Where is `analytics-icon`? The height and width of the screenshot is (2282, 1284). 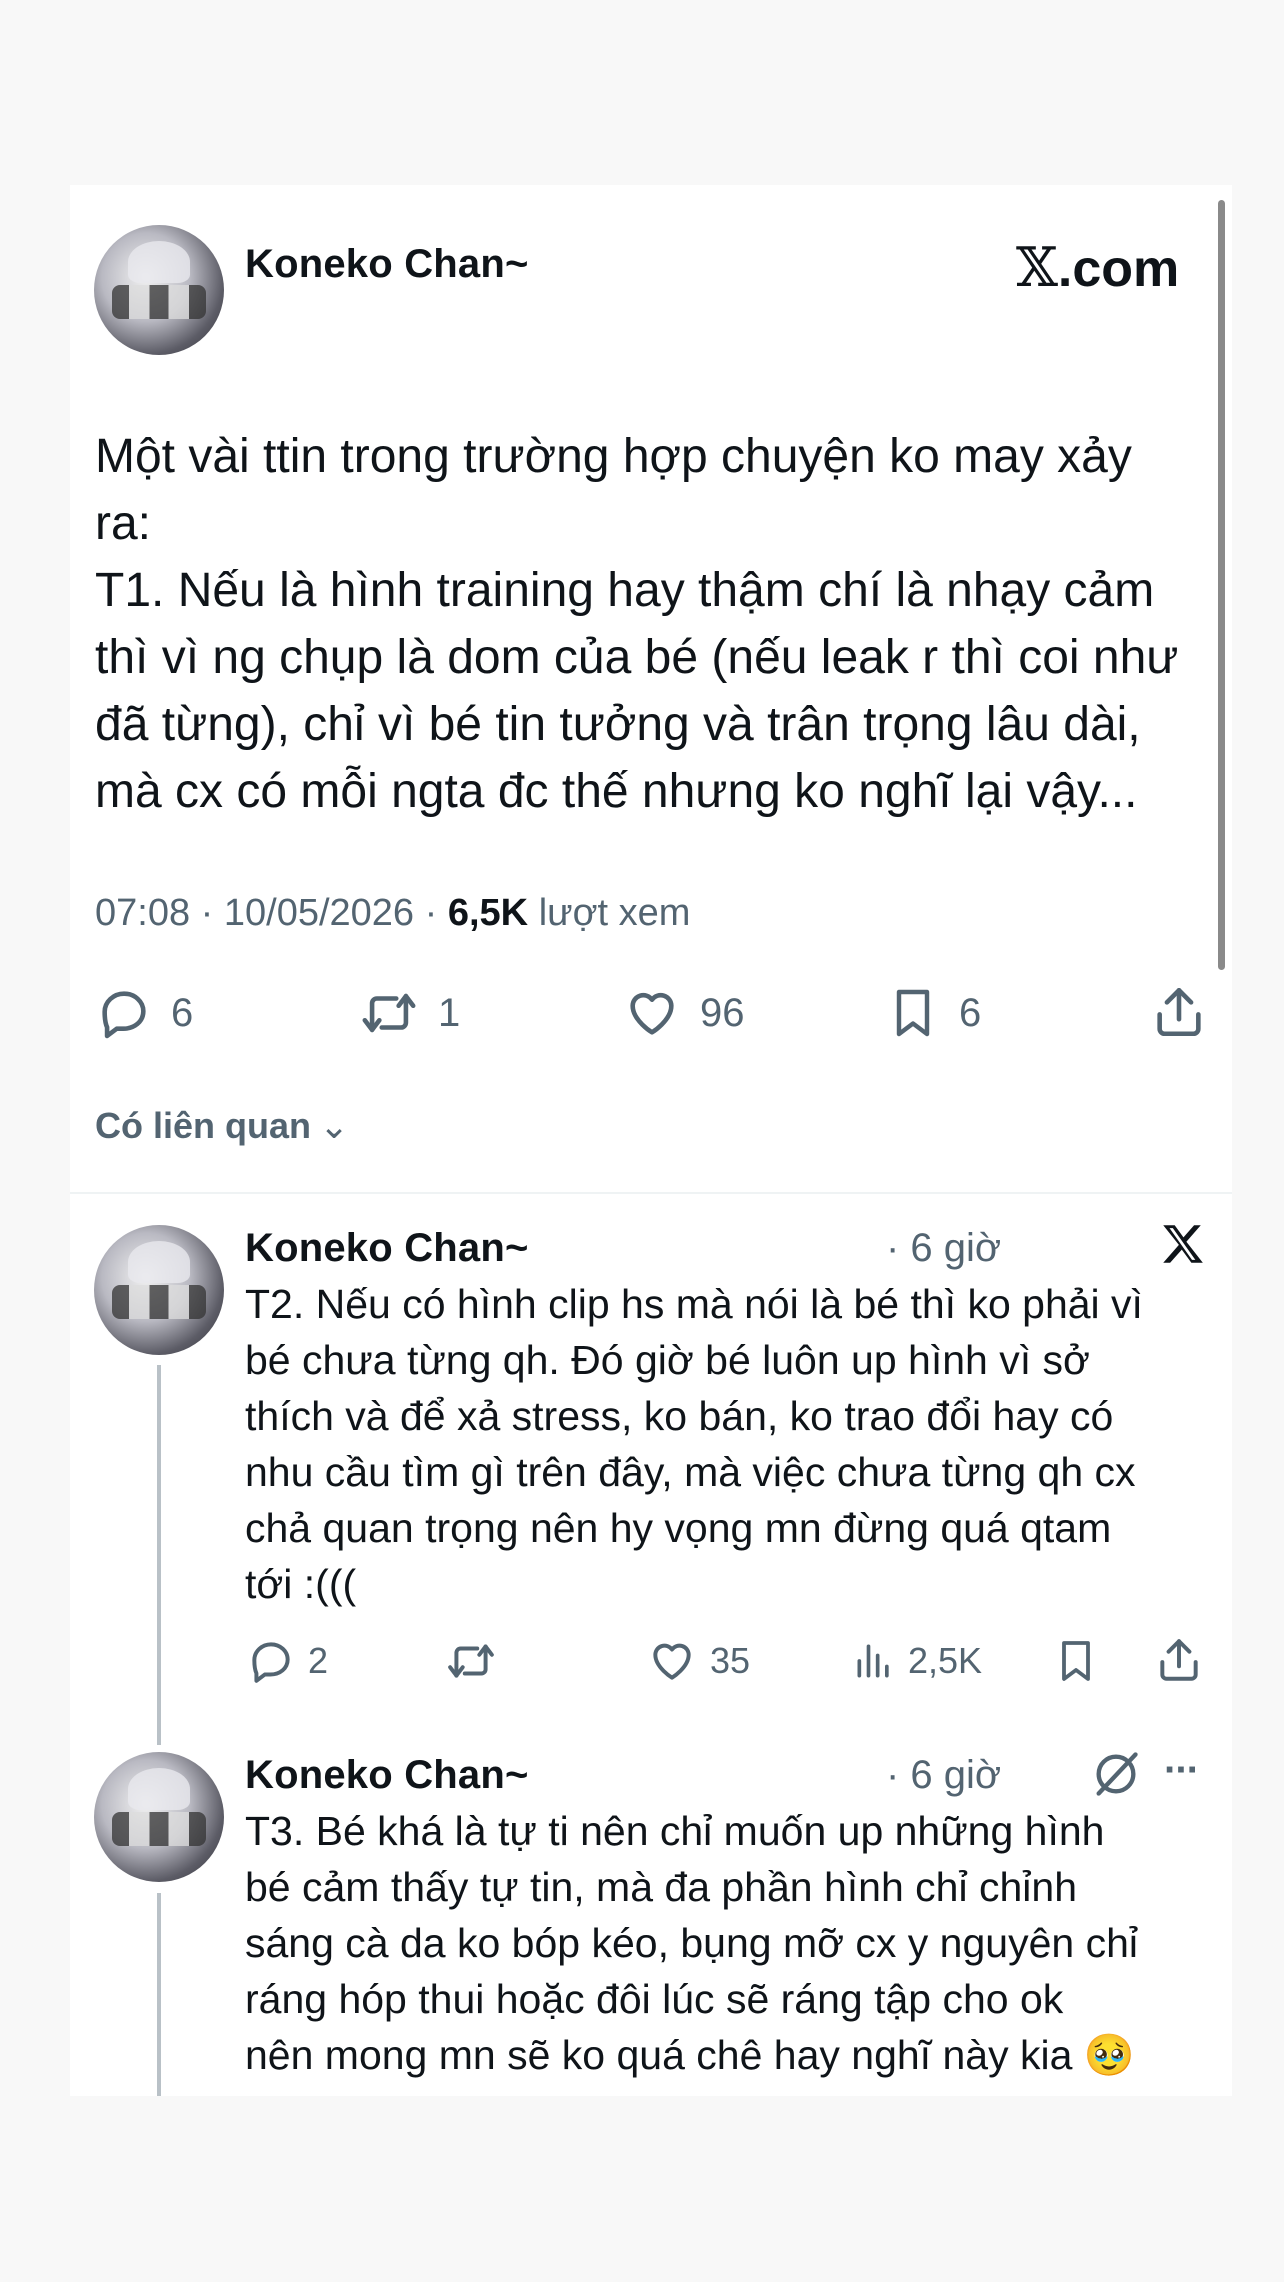
analytics-icon is located at coordinates (873, 1661).